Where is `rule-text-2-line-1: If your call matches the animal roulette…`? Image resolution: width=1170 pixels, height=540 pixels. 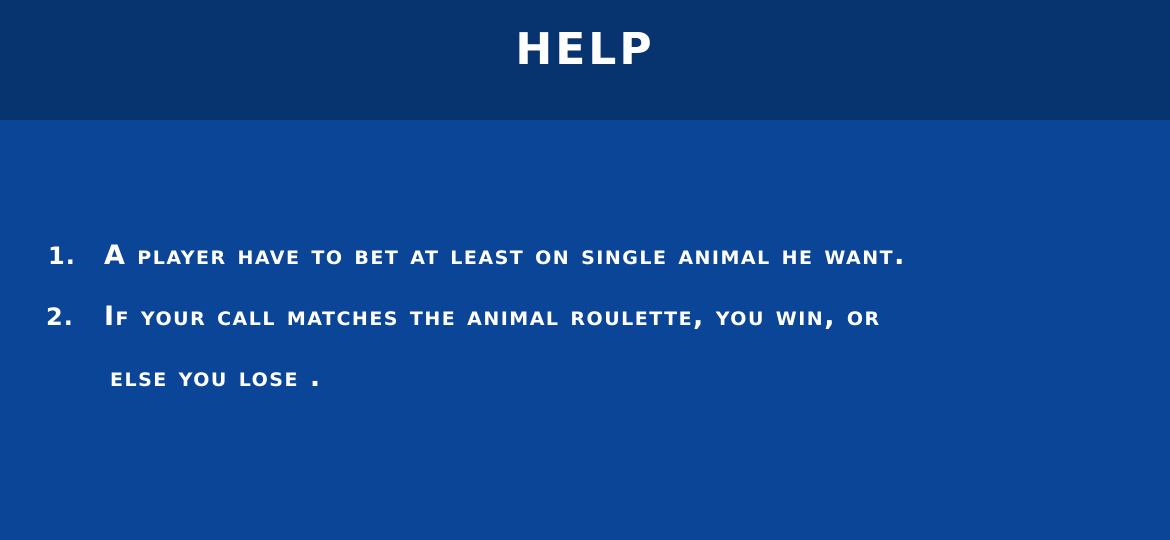 rule-text-2-line-1: If your call matches the animal roulette… is located at coordinates (492, 316).